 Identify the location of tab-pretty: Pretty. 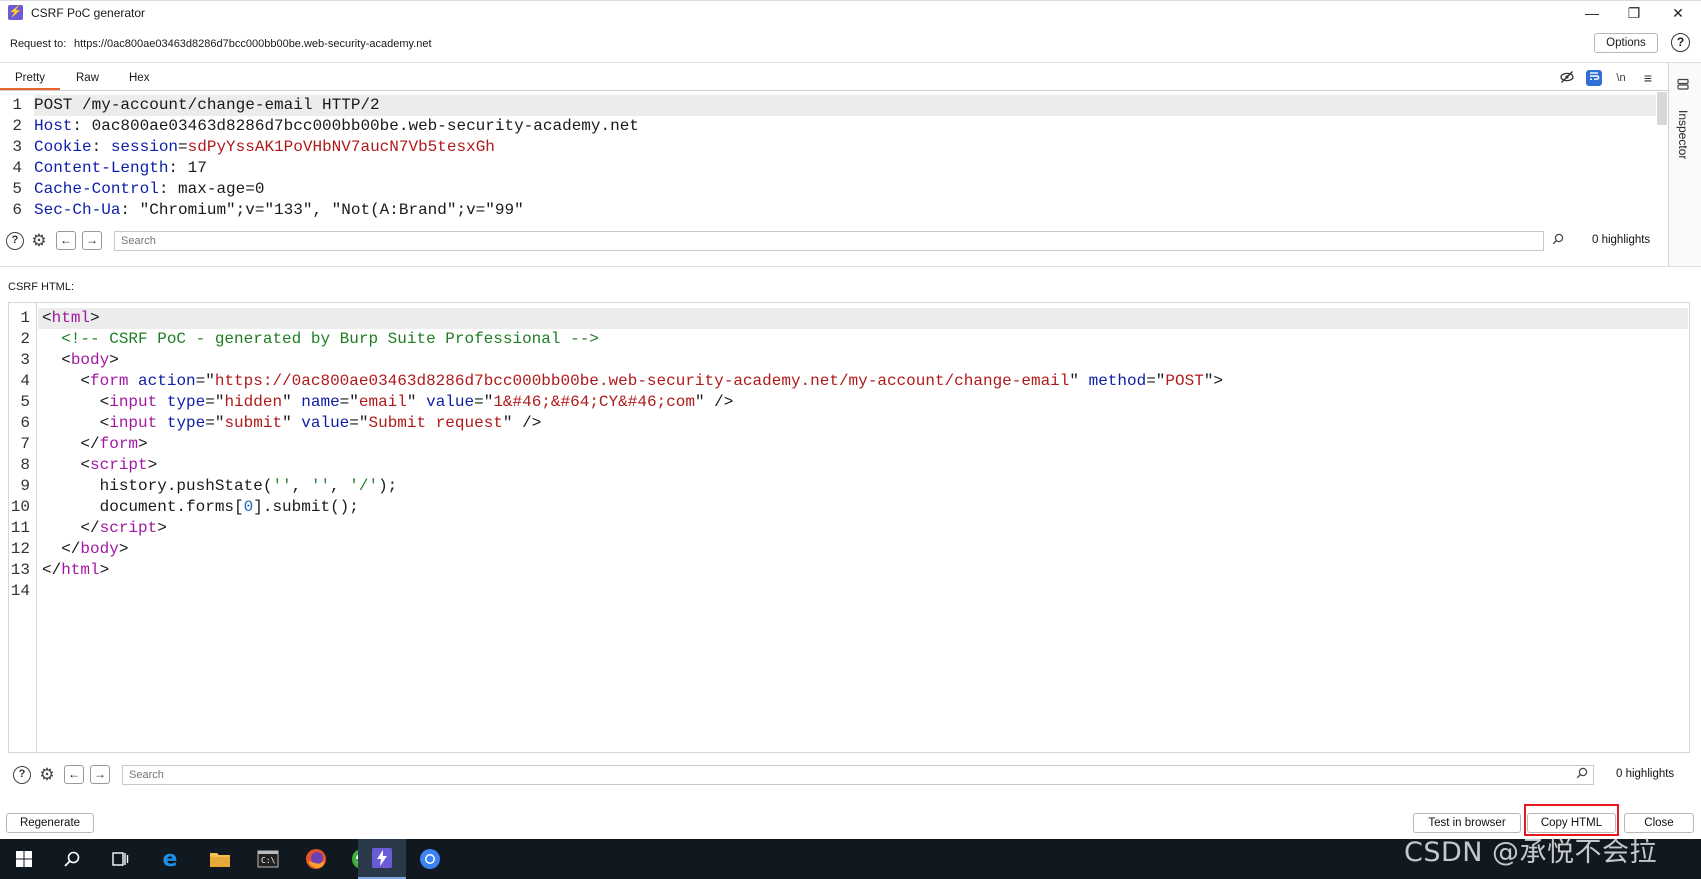
(30, 78).